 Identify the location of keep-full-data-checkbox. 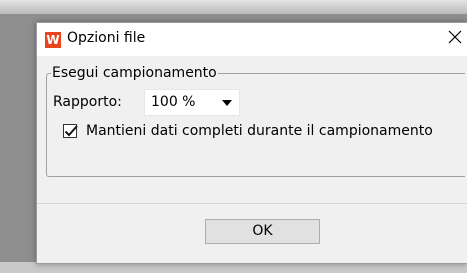
(70, 131).